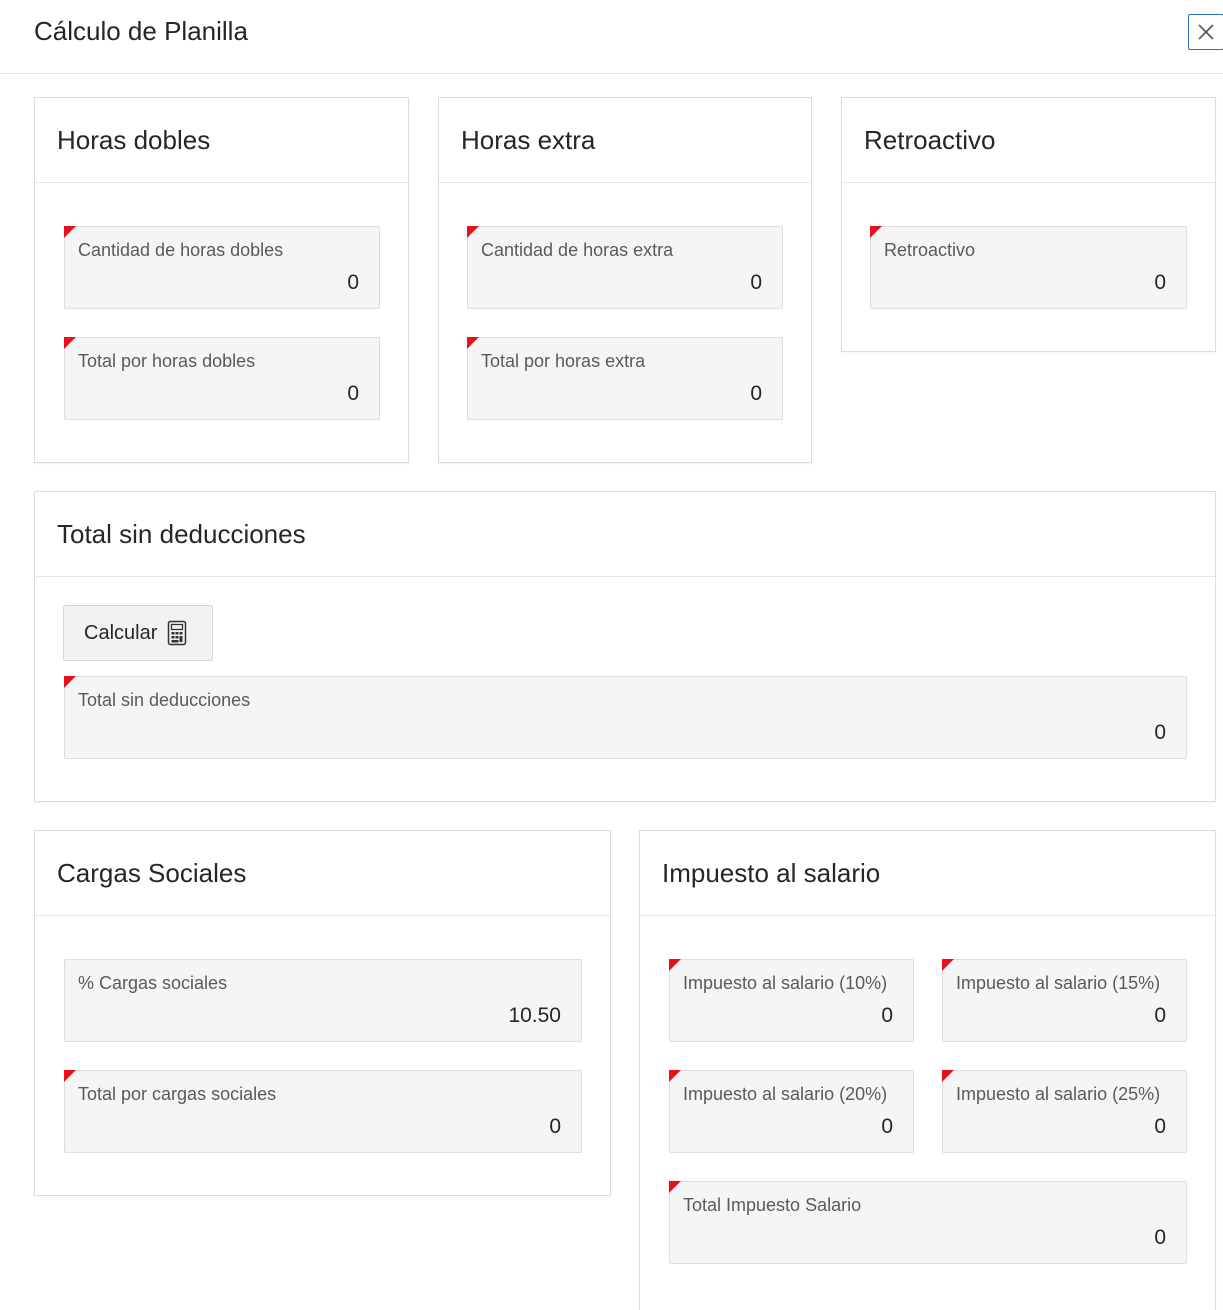 The height and width of the screenshot is (1310, 1223). What do you see at coordinates (1028, 224) in the screenshot?
I see `region-retroactivo: Retroactivo Retroactivo 0` at bounding box center [1028, 224].